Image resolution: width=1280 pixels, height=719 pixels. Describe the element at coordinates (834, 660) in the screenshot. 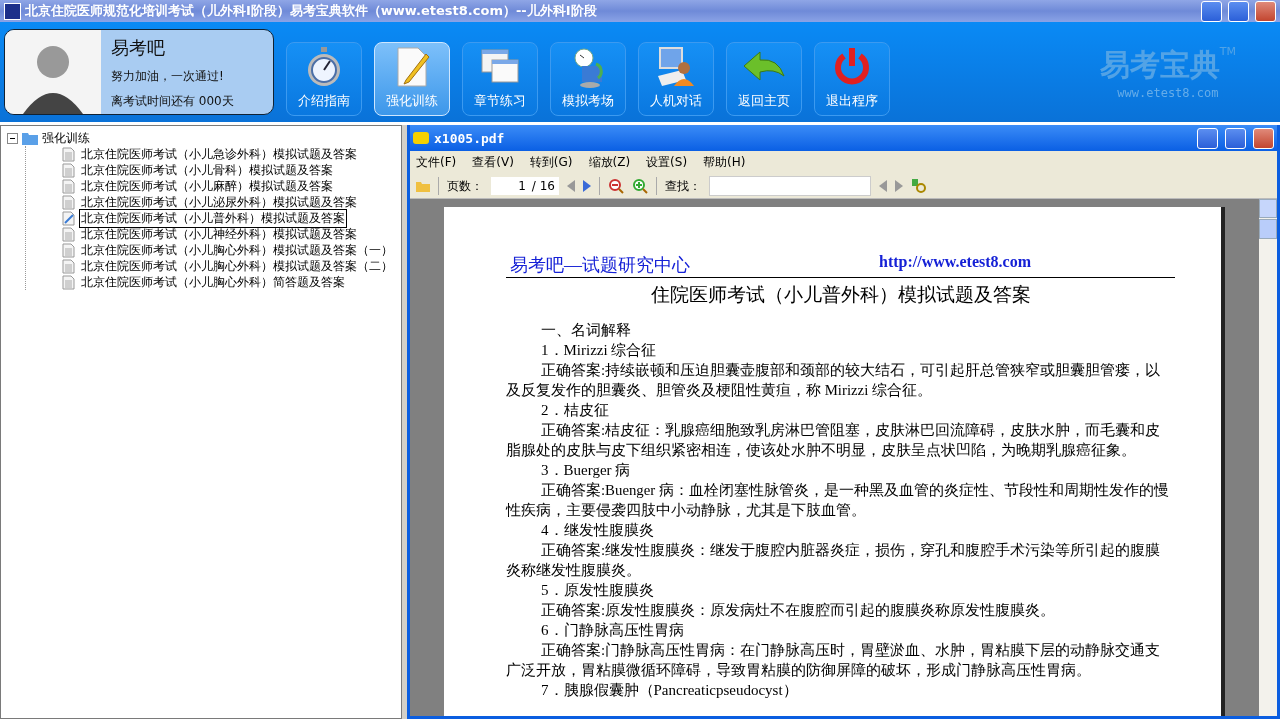

I see `answer-paragraph: 正确答案:门静脉高压性胃病：在门静脉高压时，胃壁淤血、水肿，胃粘膜下层的动静脉交通支广泛开放，胃粘膜微循环障碍，导致胃粘膜的防御屏障的破坏，形成门静脉高压性胃病。` at that location.